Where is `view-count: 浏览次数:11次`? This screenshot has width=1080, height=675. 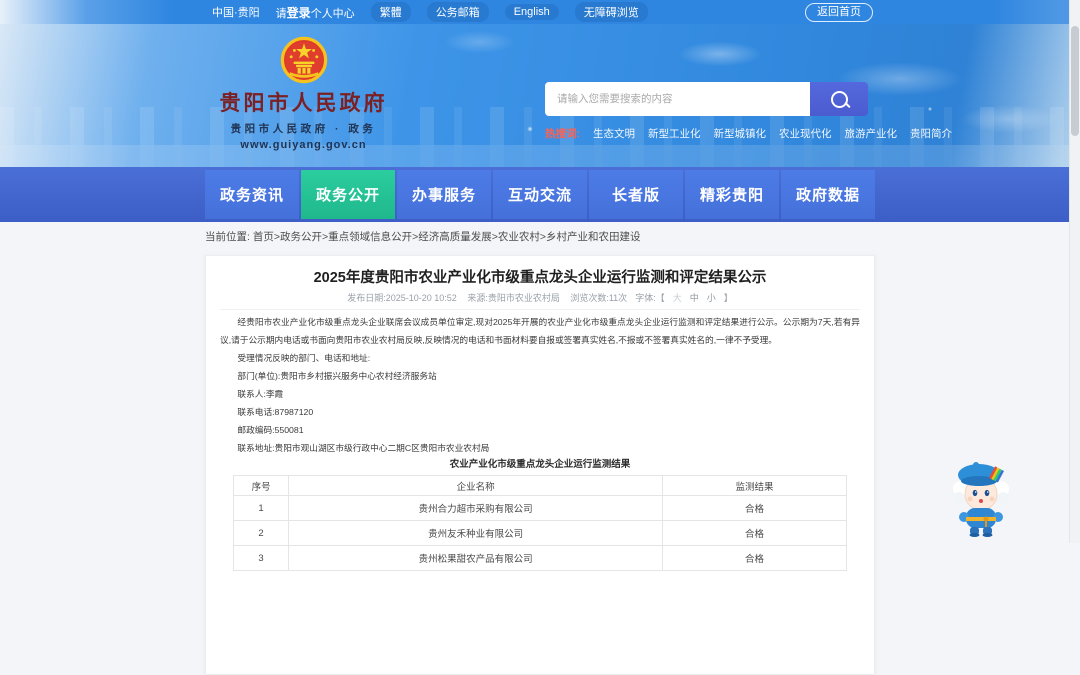 view-count: 浏览次数:11次 is located at coordinates (599, 298).